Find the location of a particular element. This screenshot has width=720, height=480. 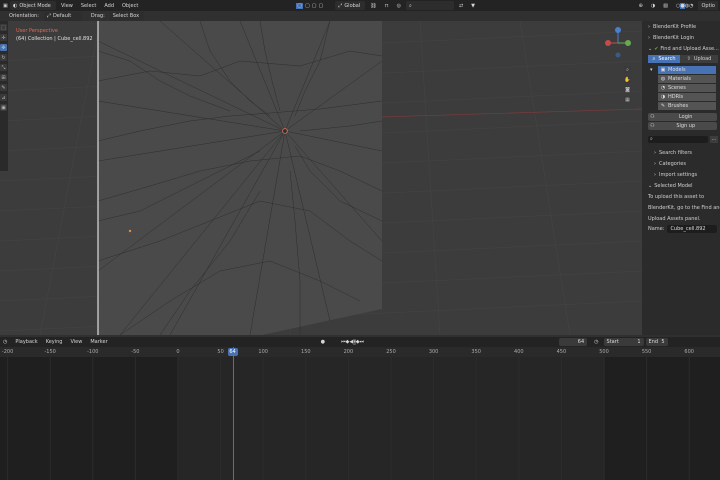

move-tool-icon: ✥ is located at coordinates (3, 47).